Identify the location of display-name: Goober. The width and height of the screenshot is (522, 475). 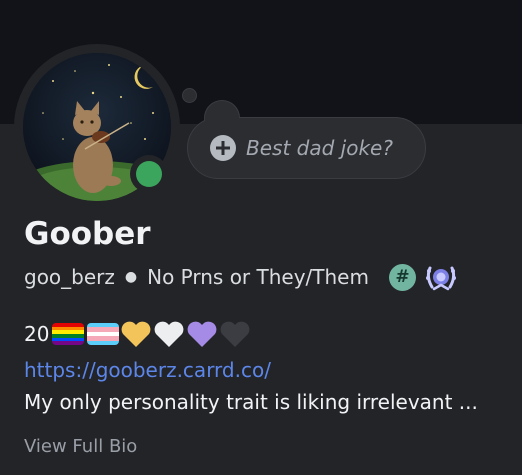
(87, 234).